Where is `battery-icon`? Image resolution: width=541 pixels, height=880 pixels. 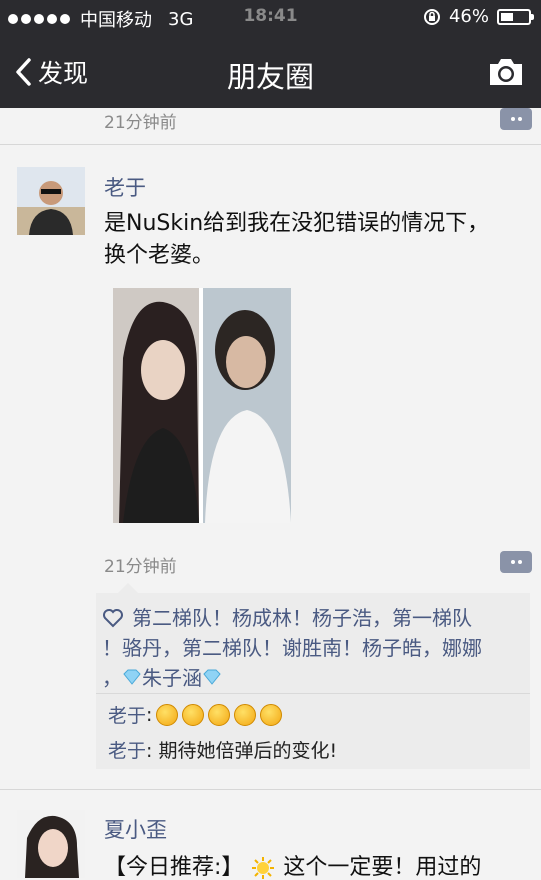
battery-icon is located at coordinates (515, 16).